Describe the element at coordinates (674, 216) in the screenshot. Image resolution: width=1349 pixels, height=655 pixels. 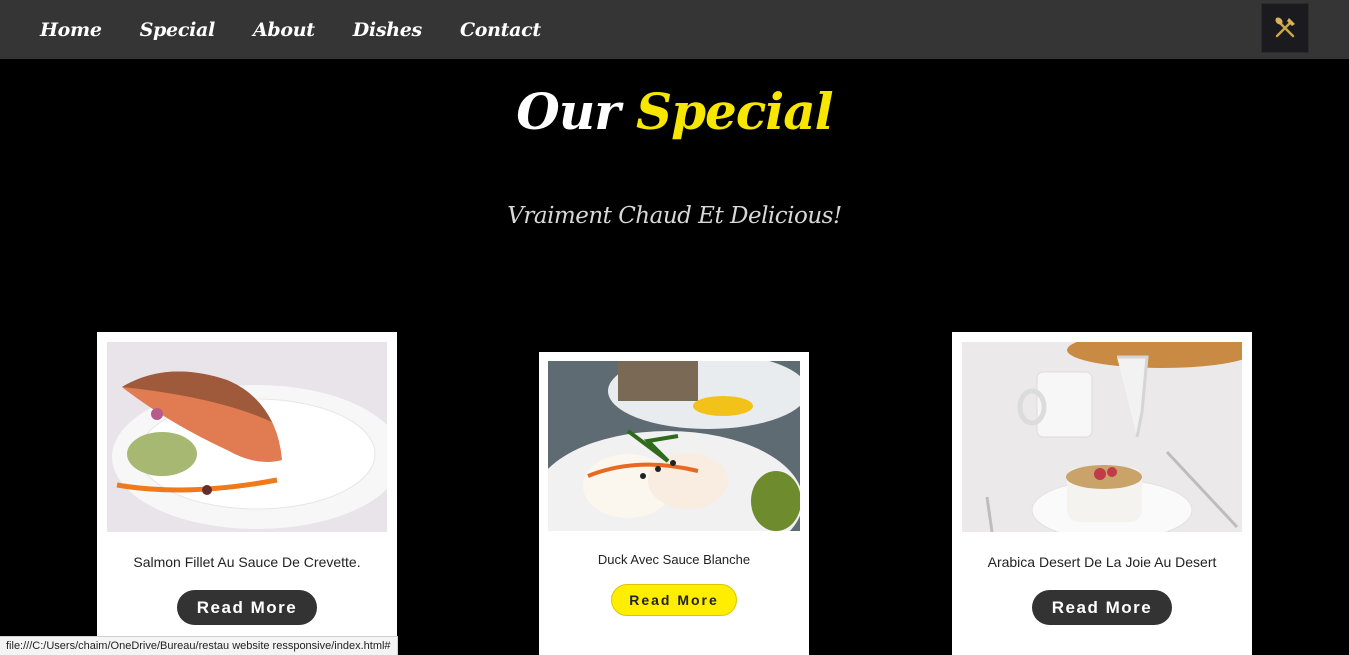
I see `section-subtitle: Vraiment Chaud Et Delicious!` at that location.